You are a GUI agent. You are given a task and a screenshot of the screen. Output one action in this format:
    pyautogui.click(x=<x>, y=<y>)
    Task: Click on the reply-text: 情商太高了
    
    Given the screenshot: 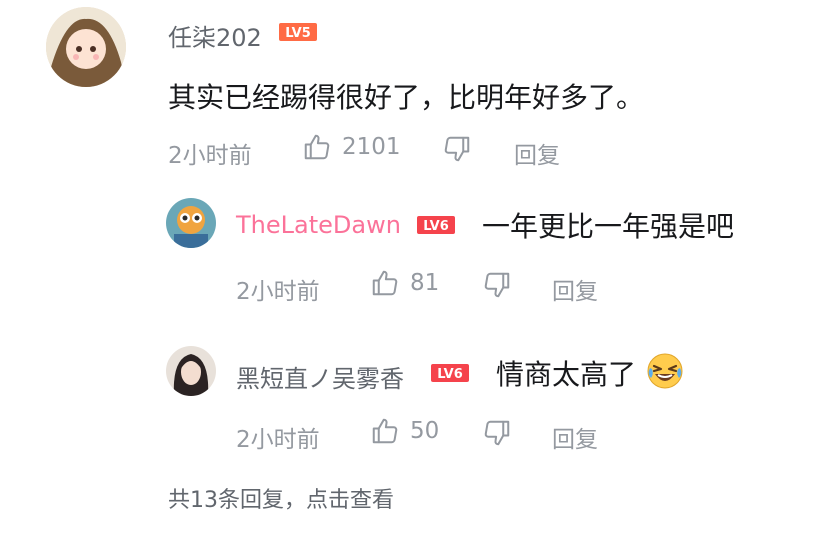 What is the action you would take?
    pyautogui.click(x=566, y=374)
    